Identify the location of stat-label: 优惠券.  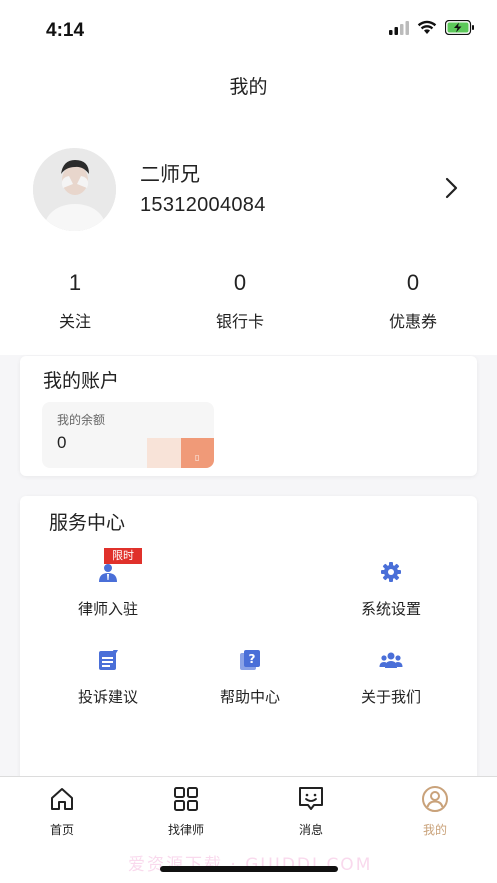
(412, 321).